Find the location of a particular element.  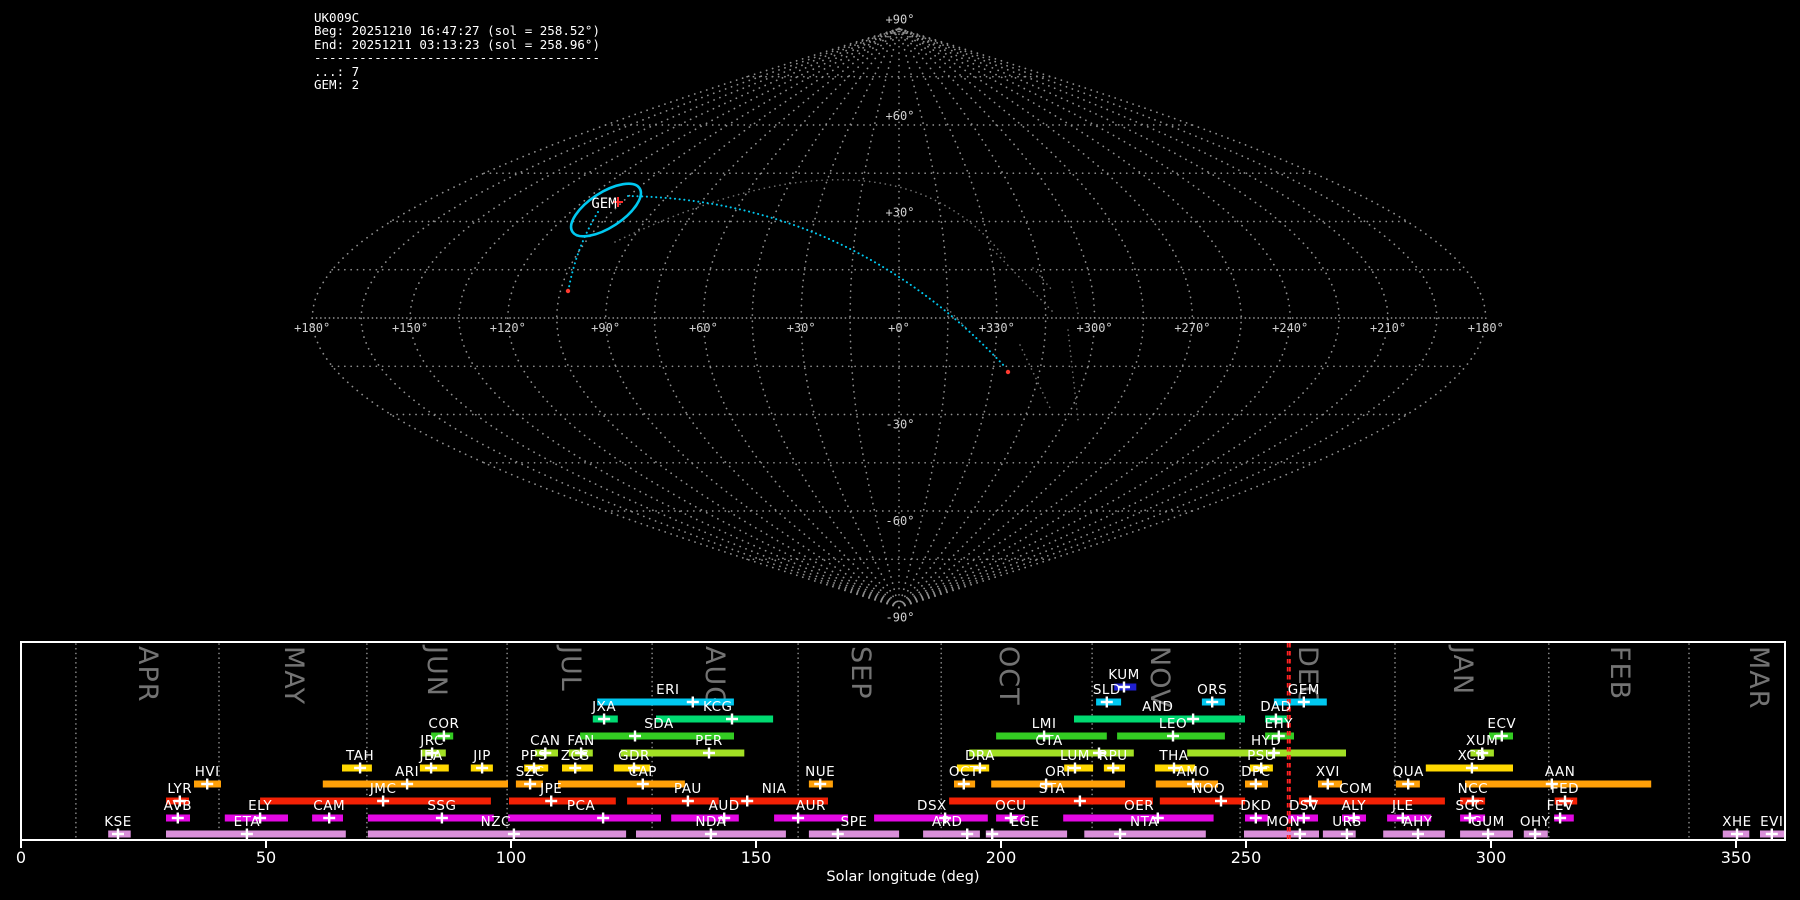

shower-label-DSX: DSX is located at coordinates (932, 806).